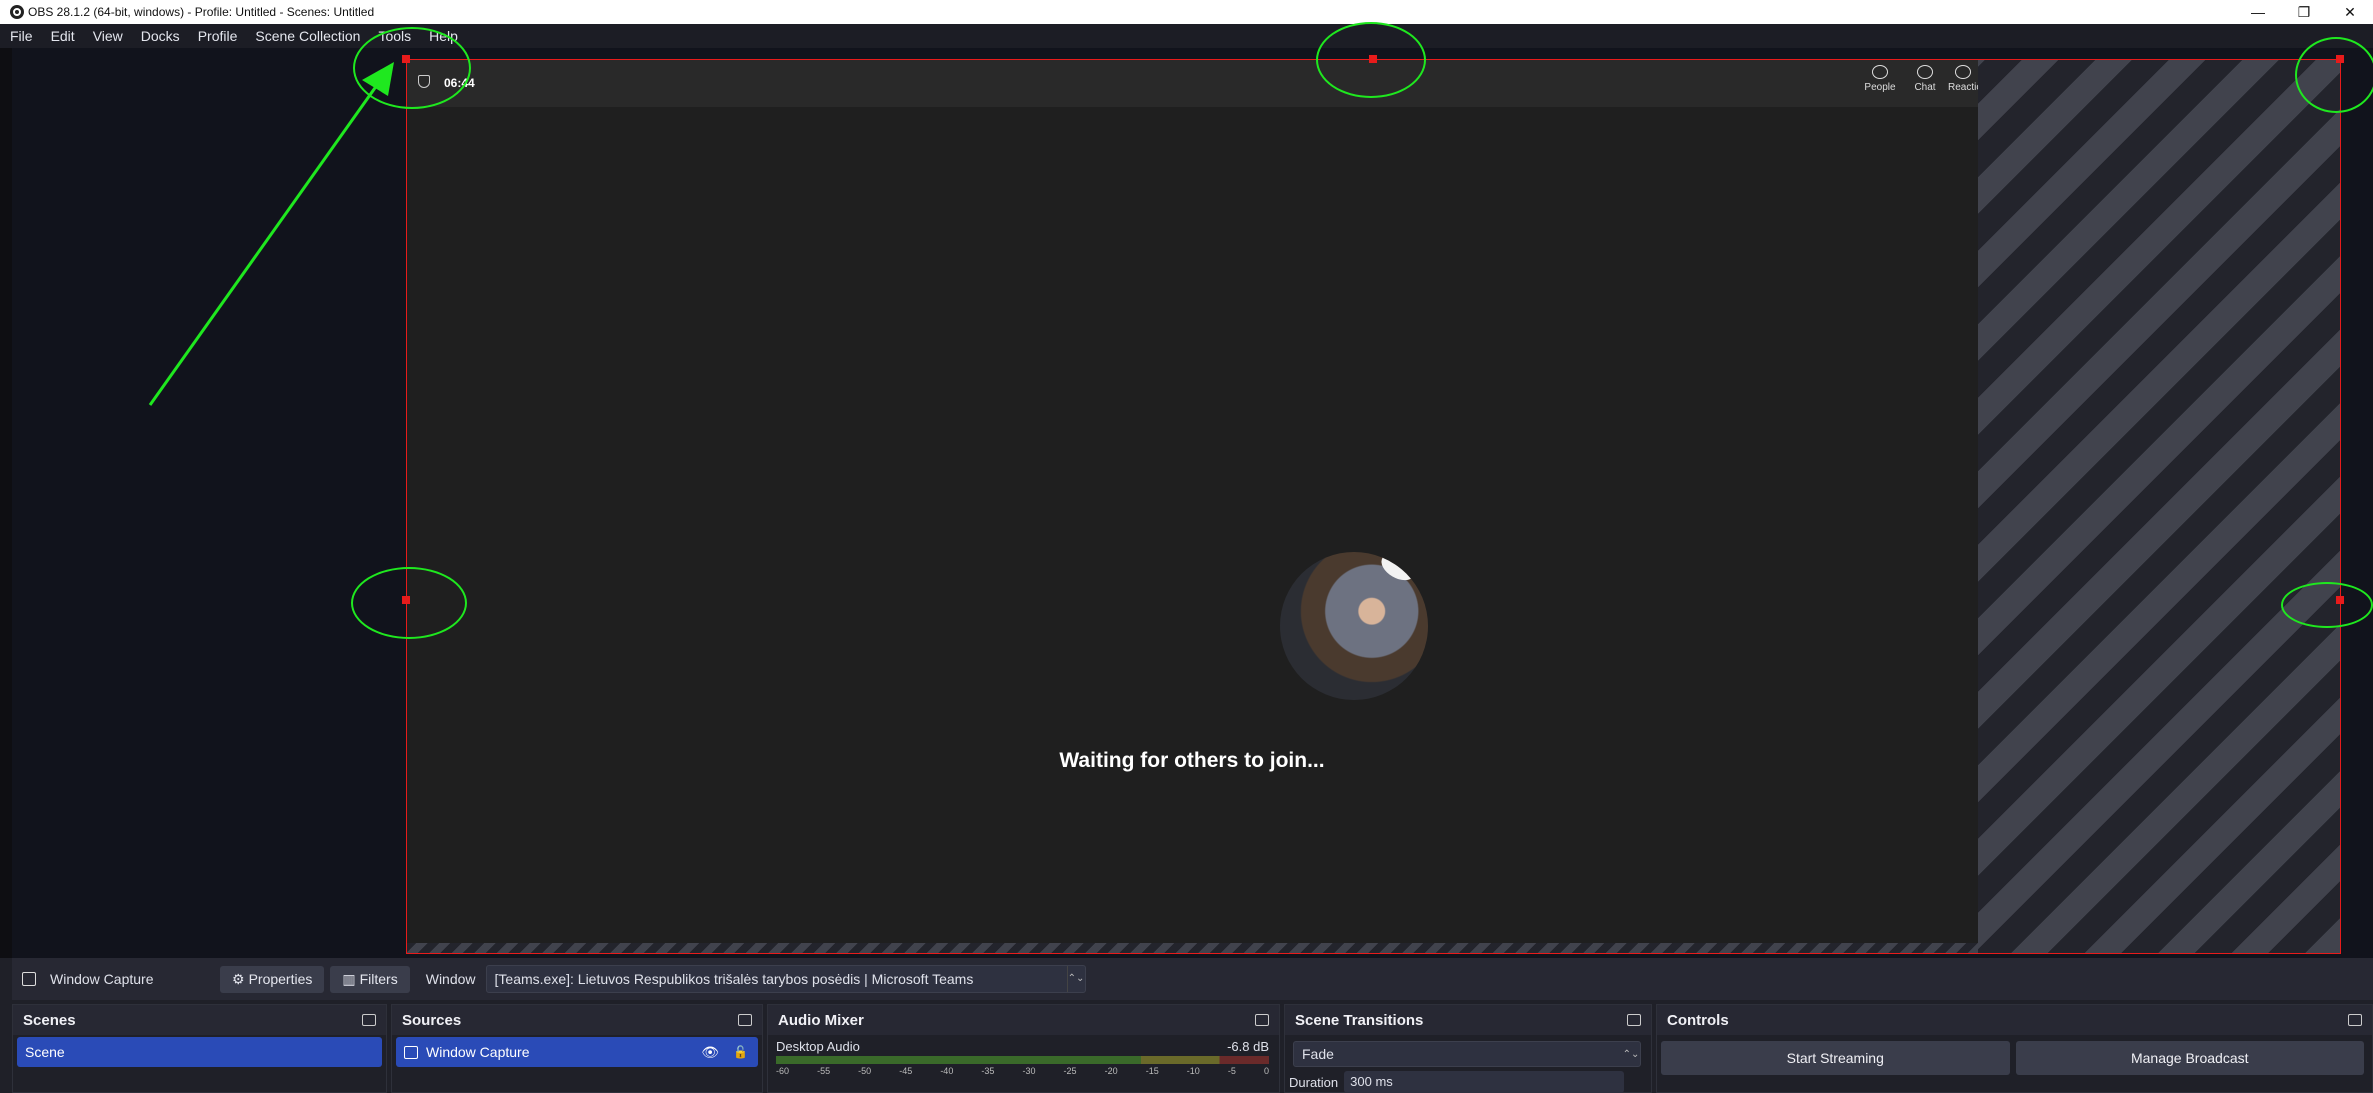 Image resolution: width=2373 pixels, height=1093 pixels. Describe the element at coordinates (1467, 1054) in the screenshot. I see `transition-select: Fade ⌃⌄` at that location.